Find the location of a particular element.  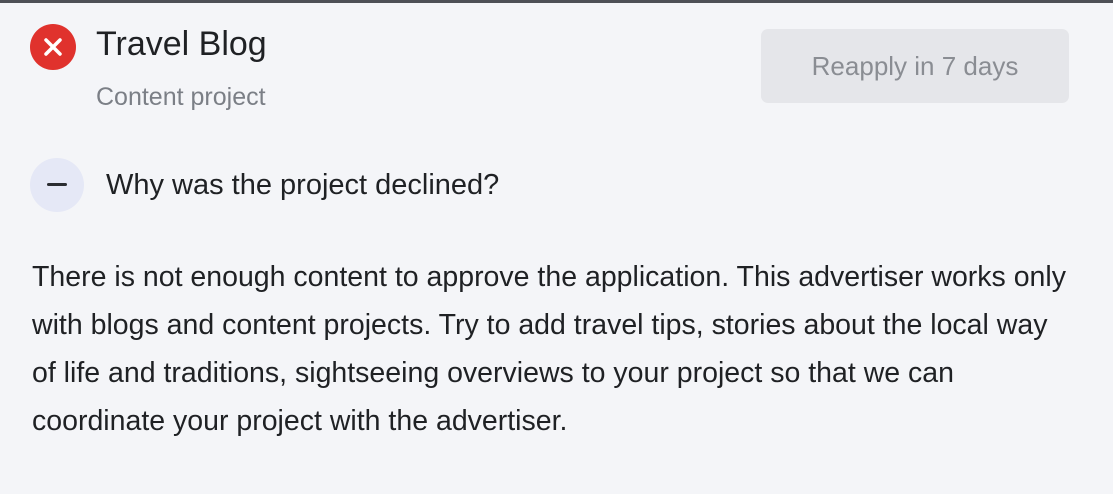

reapply-button: Reapply in 7 days is located at coordinates (915, 66).